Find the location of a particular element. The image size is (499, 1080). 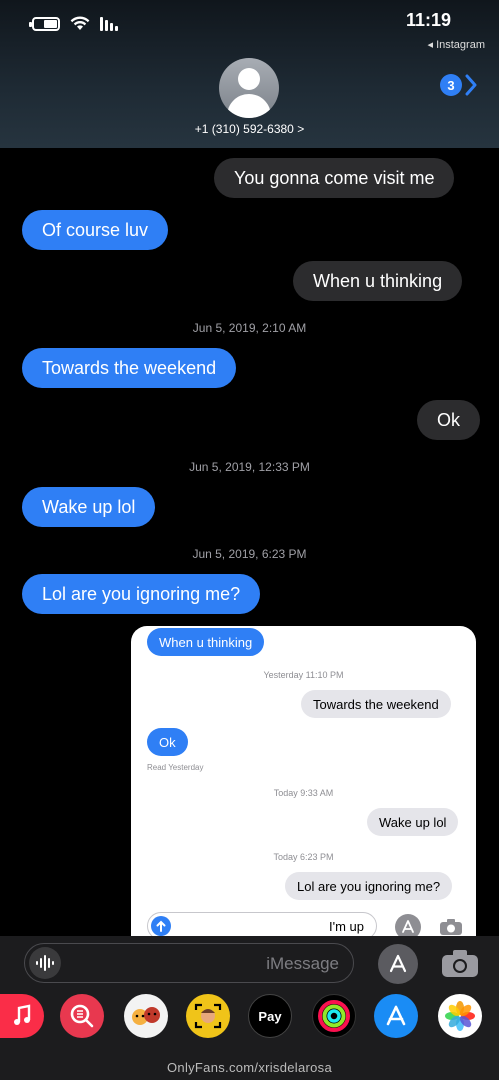

activity-app-icon is located at coordinates (334, 1016).